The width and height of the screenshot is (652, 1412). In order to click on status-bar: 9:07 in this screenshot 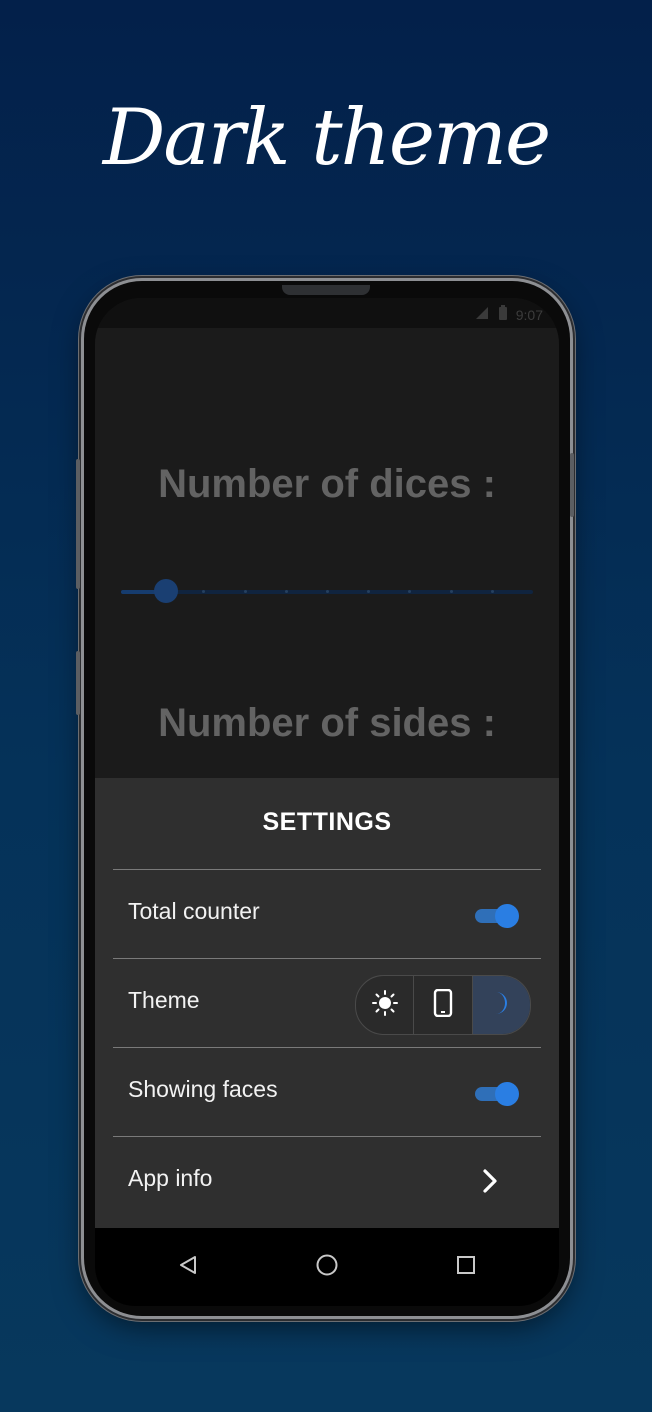, I will do `click(327, 313)`.